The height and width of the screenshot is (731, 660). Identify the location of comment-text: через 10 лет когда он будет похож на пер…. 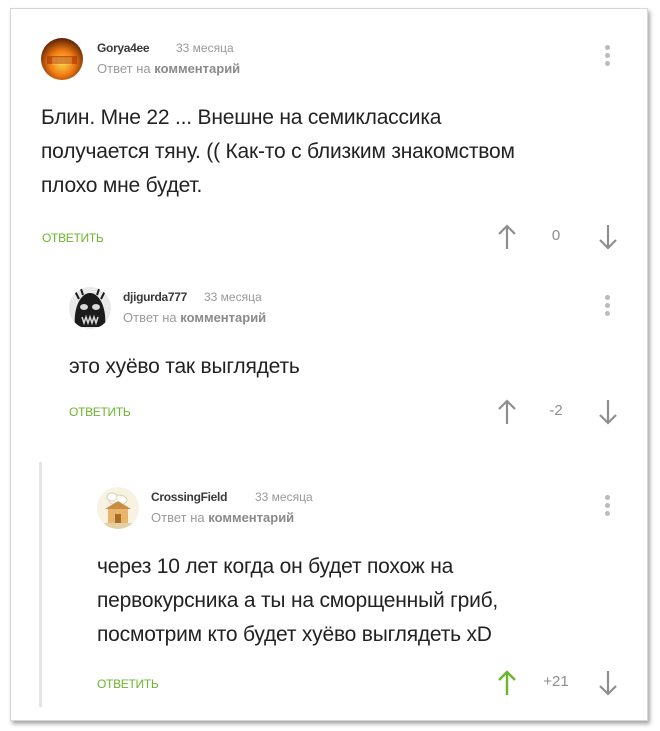
(297, 601).